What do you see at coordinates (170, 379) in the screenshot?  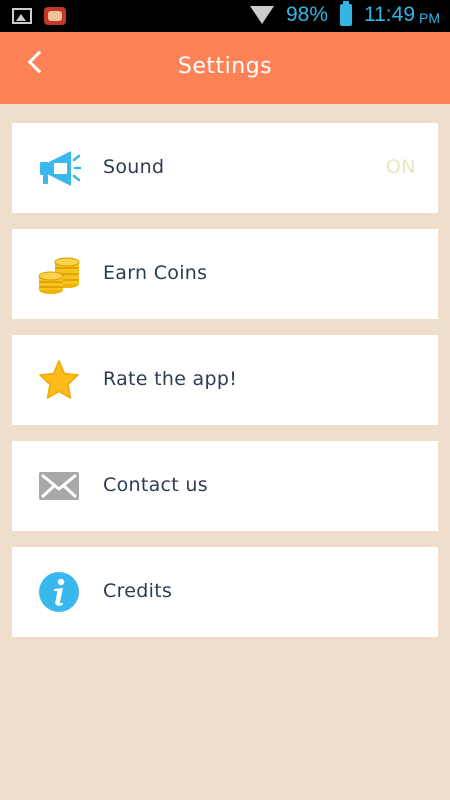 I see `settings-item-label: Rate the app!` at bounding box center [170, 379].